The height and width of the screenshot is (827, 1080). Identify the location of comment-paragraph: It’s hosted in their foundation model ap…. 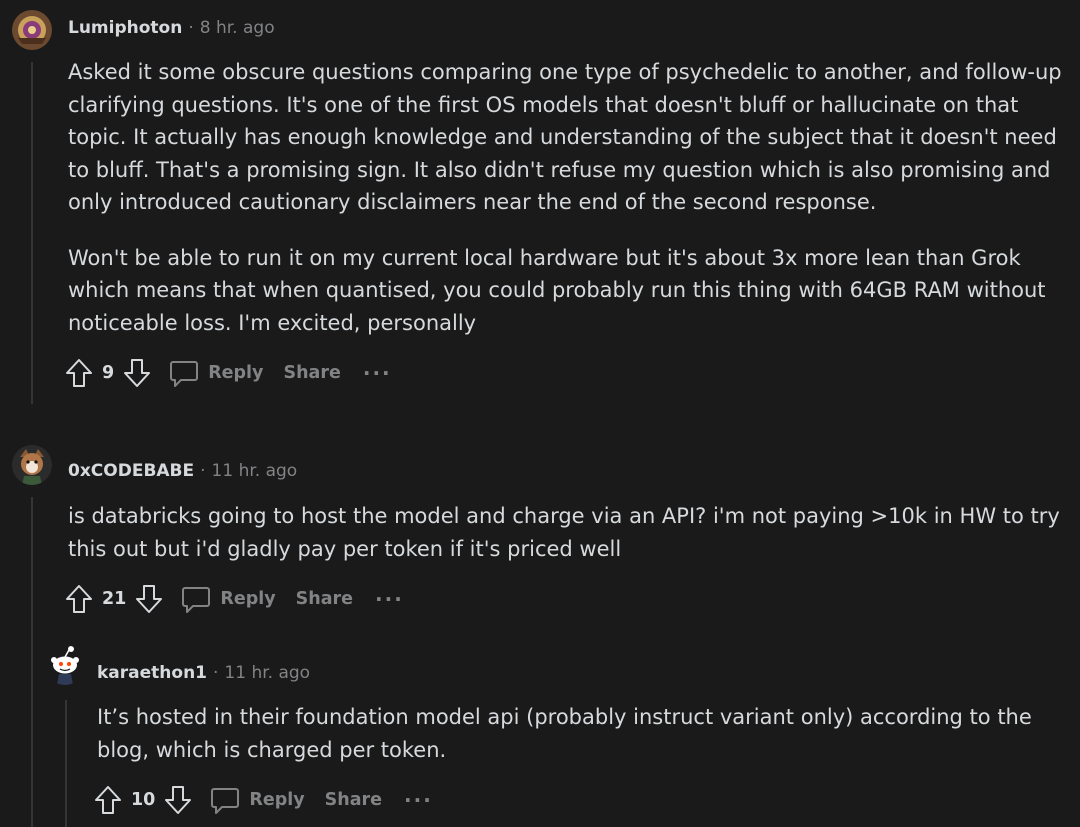
(564, 733).